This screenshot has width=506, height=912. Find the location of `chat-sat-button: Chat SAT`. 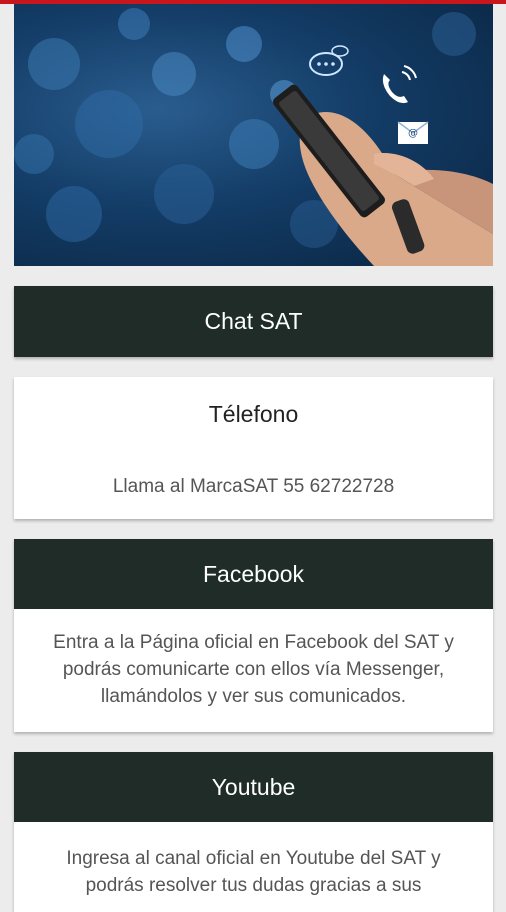

chat-sat-button: Chat SAT is located at coordinates (253, 321).